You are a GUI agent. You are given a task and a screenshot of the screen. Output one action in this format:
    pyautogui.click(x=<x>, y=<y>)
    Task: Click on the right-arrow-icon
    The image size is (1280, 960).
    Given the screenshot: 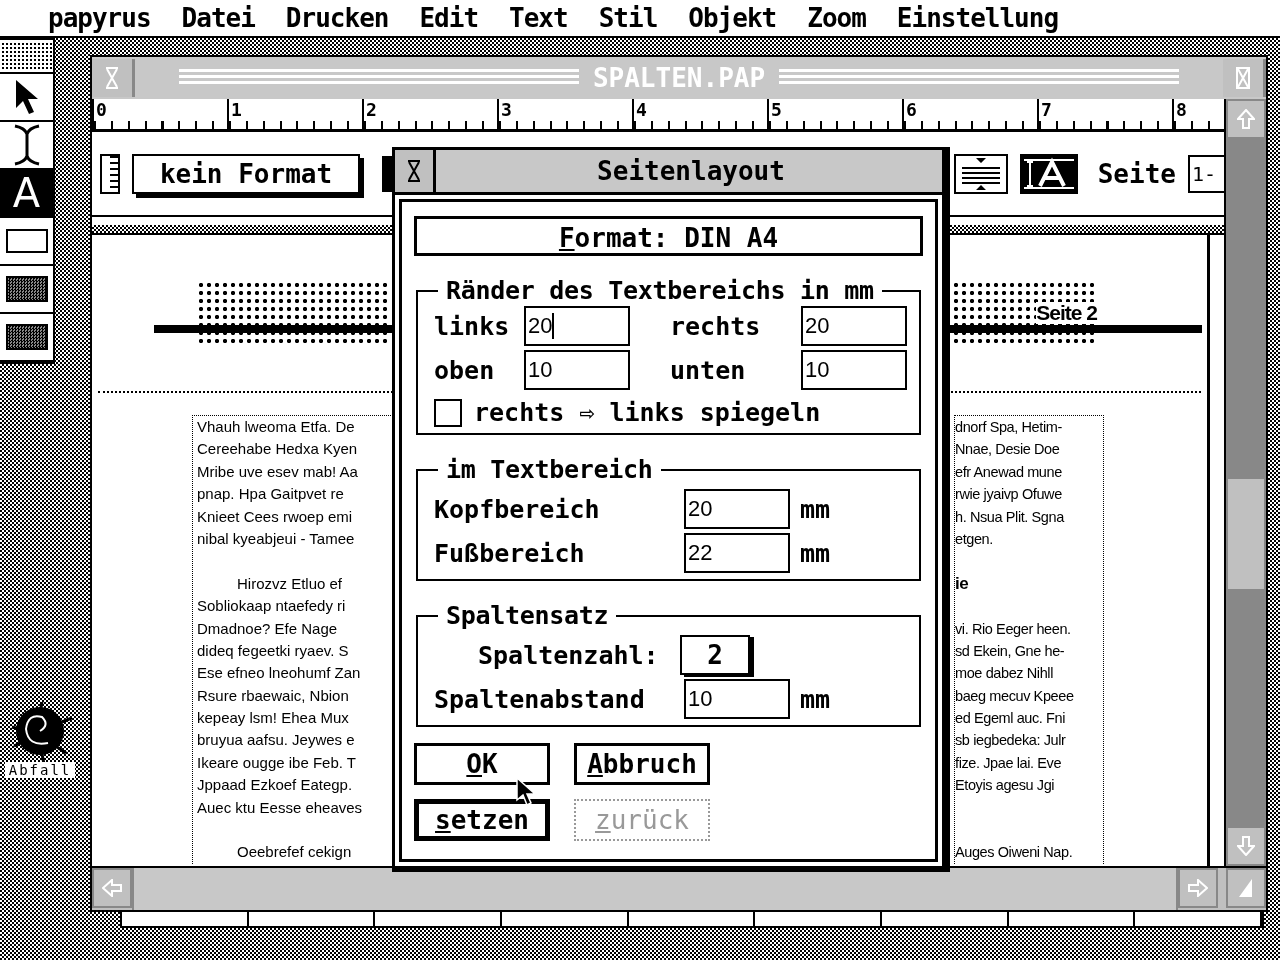 What is the action you would take?
    pyautogui.click(x=1198, y=888)
    